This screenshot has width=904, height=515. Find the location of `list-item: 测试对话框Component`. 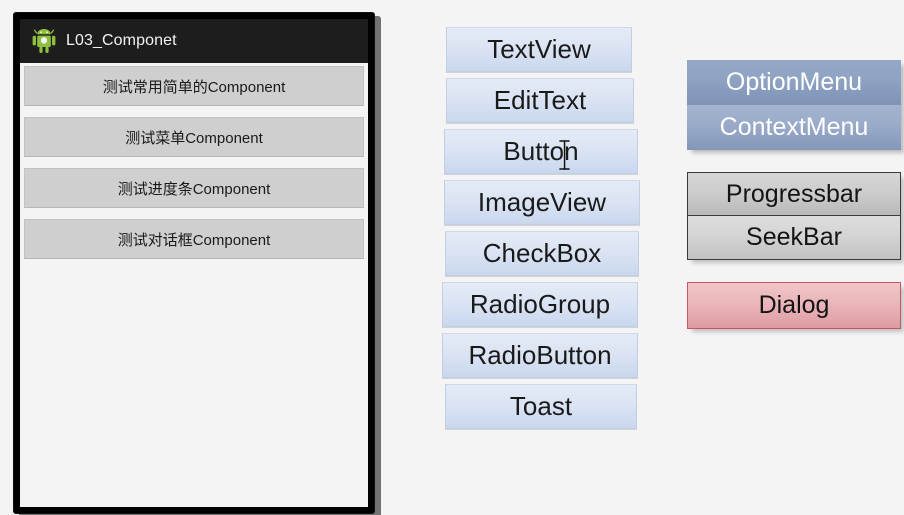

list-item: 测试对话框Component is located at coordinates (194, 239).